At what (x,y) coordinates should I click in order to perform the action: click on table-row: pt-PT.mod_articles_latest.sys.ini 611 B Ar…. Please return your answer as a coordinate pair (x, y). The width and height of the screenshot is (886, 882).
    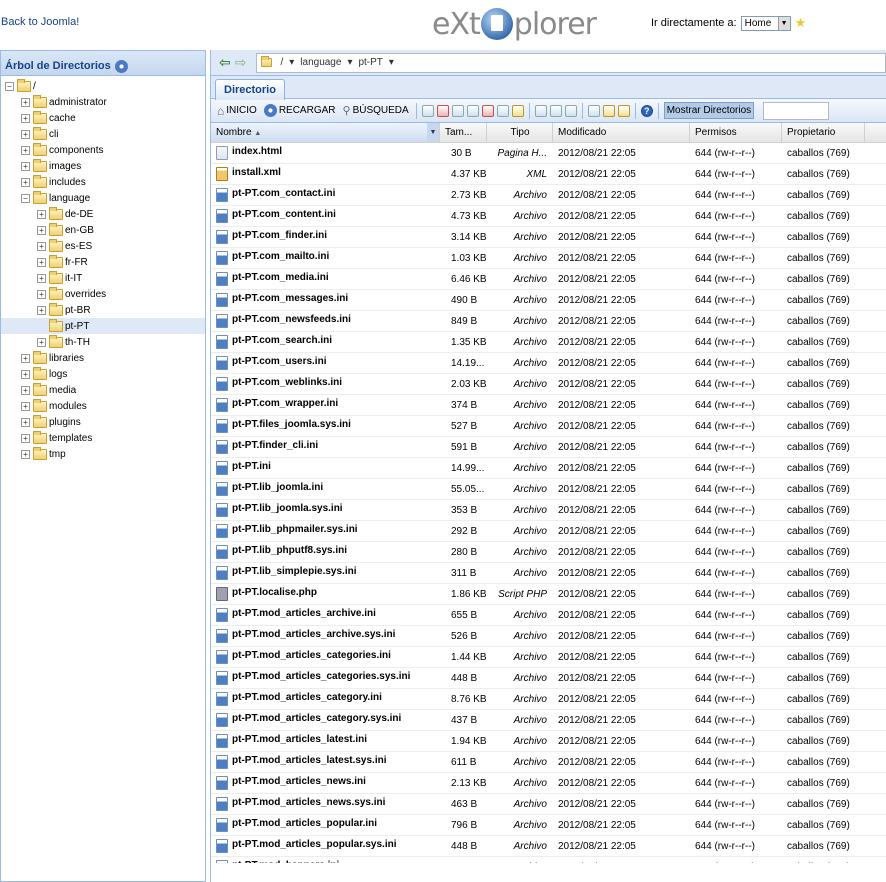
    Looking at the image, I should click on (548, 762).